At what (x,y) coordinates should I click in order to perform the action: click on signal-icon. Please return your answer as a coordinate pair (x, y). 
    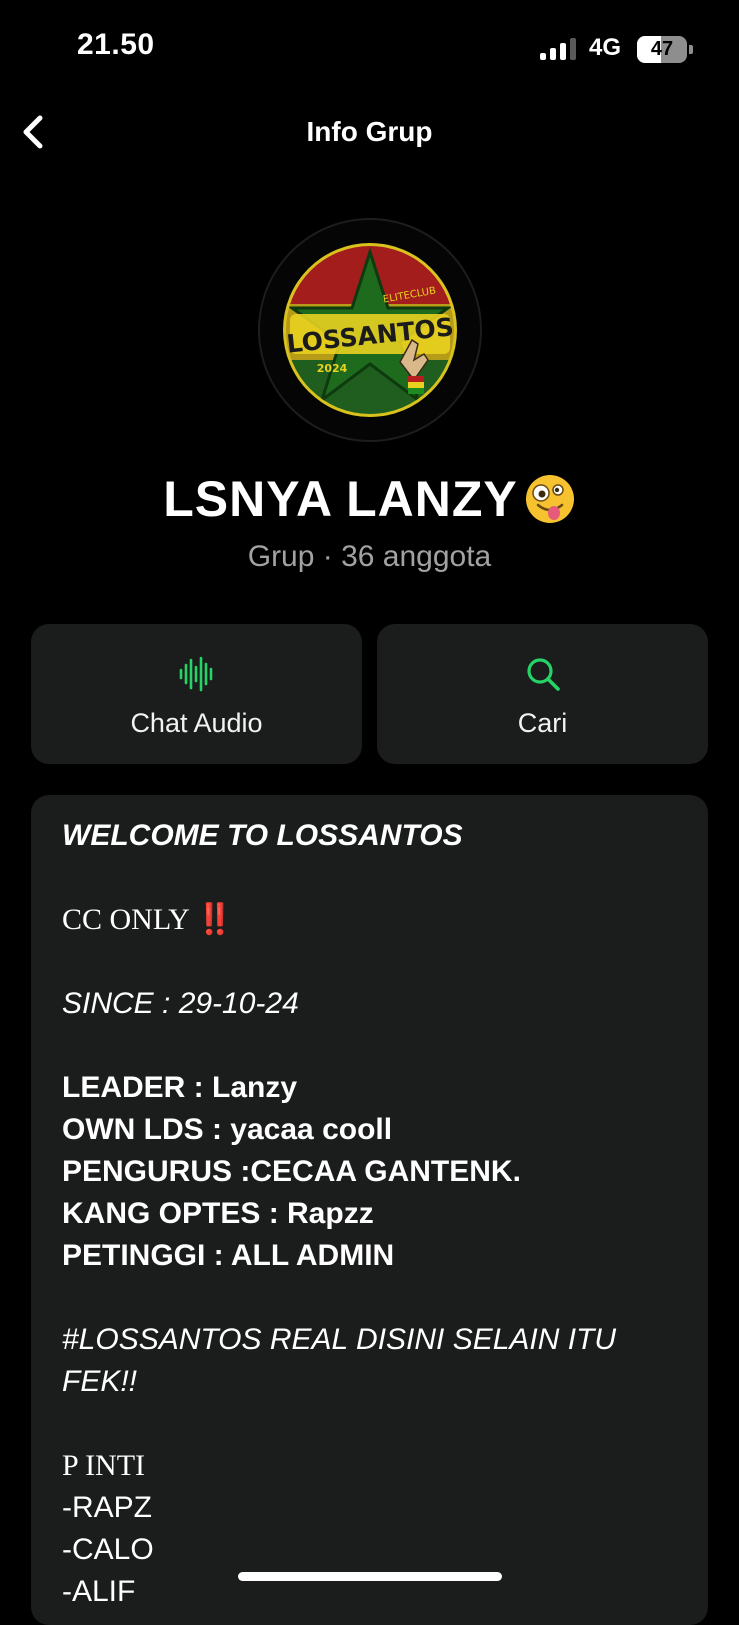
    Looking at the image, I should click on (558, 49).